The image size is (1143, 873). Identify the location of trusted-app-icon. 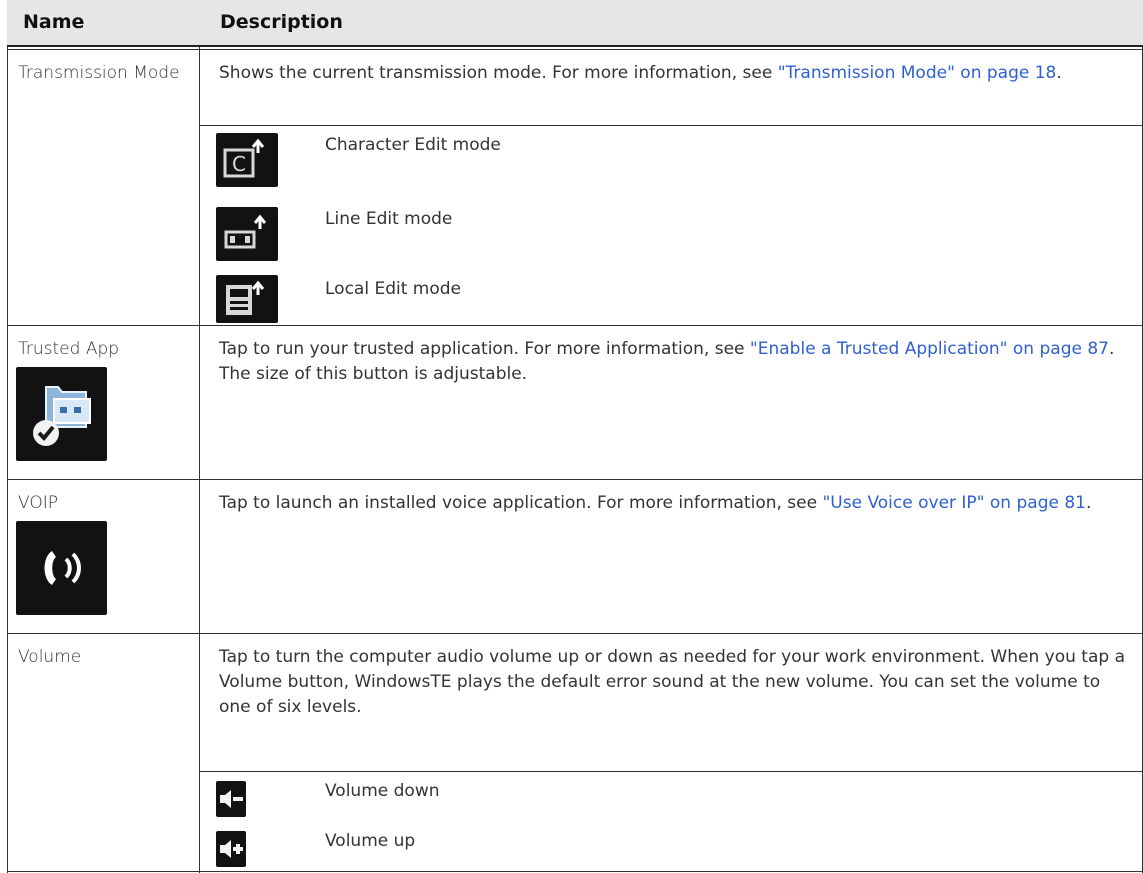
(61, 414).